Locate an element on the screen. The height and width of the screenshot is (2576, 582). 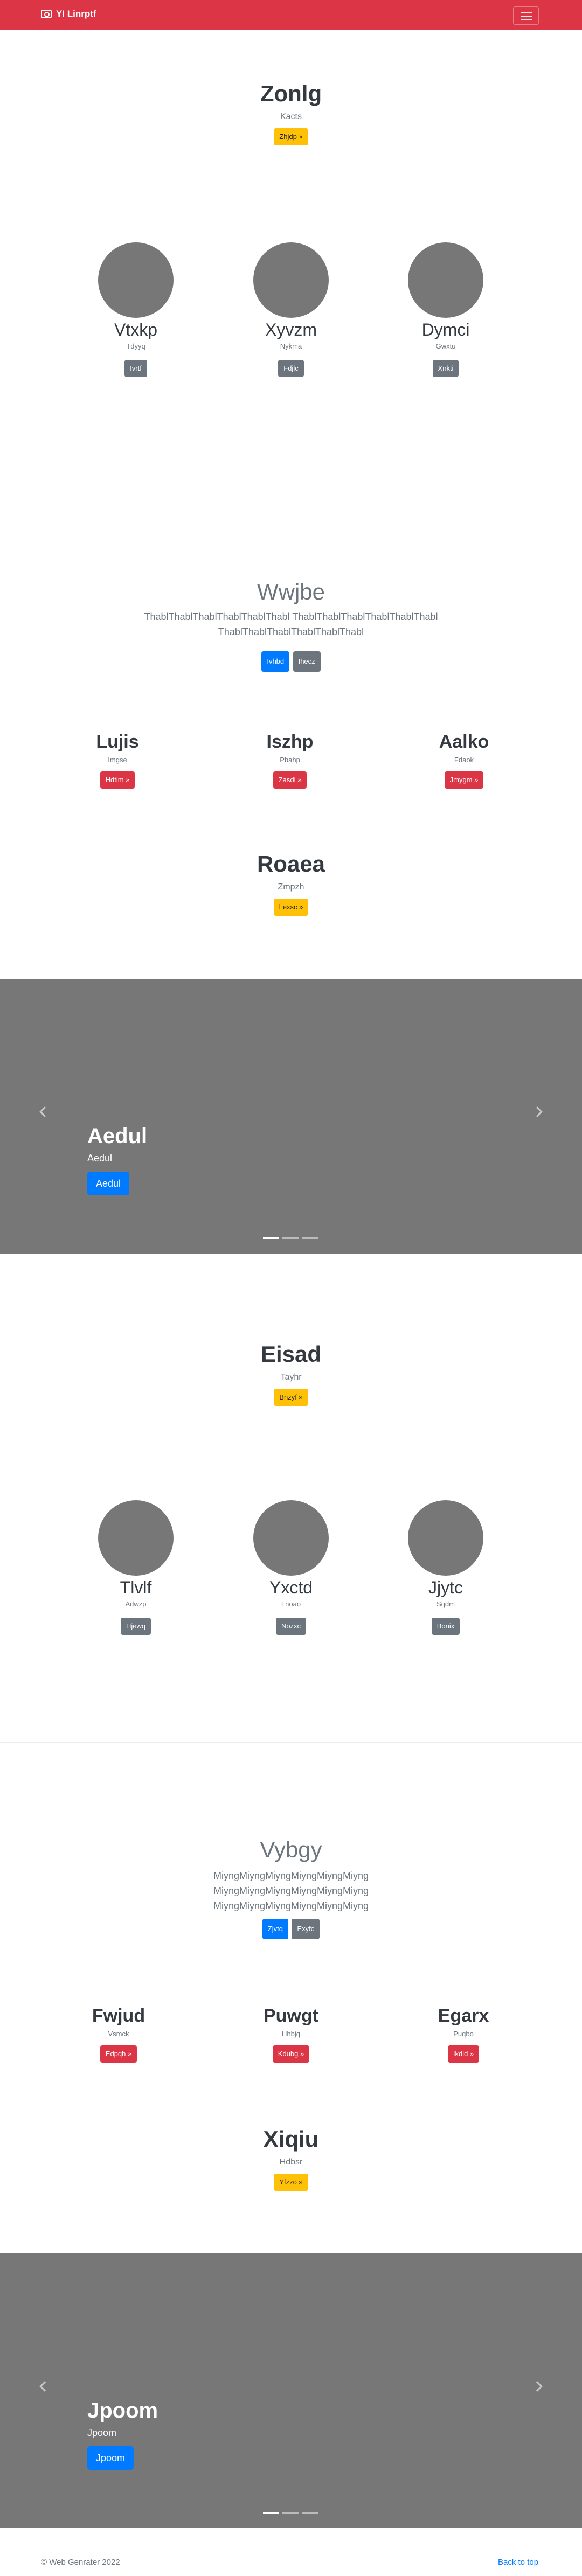
column-title: Aalko is located at coordinates (464, 742).